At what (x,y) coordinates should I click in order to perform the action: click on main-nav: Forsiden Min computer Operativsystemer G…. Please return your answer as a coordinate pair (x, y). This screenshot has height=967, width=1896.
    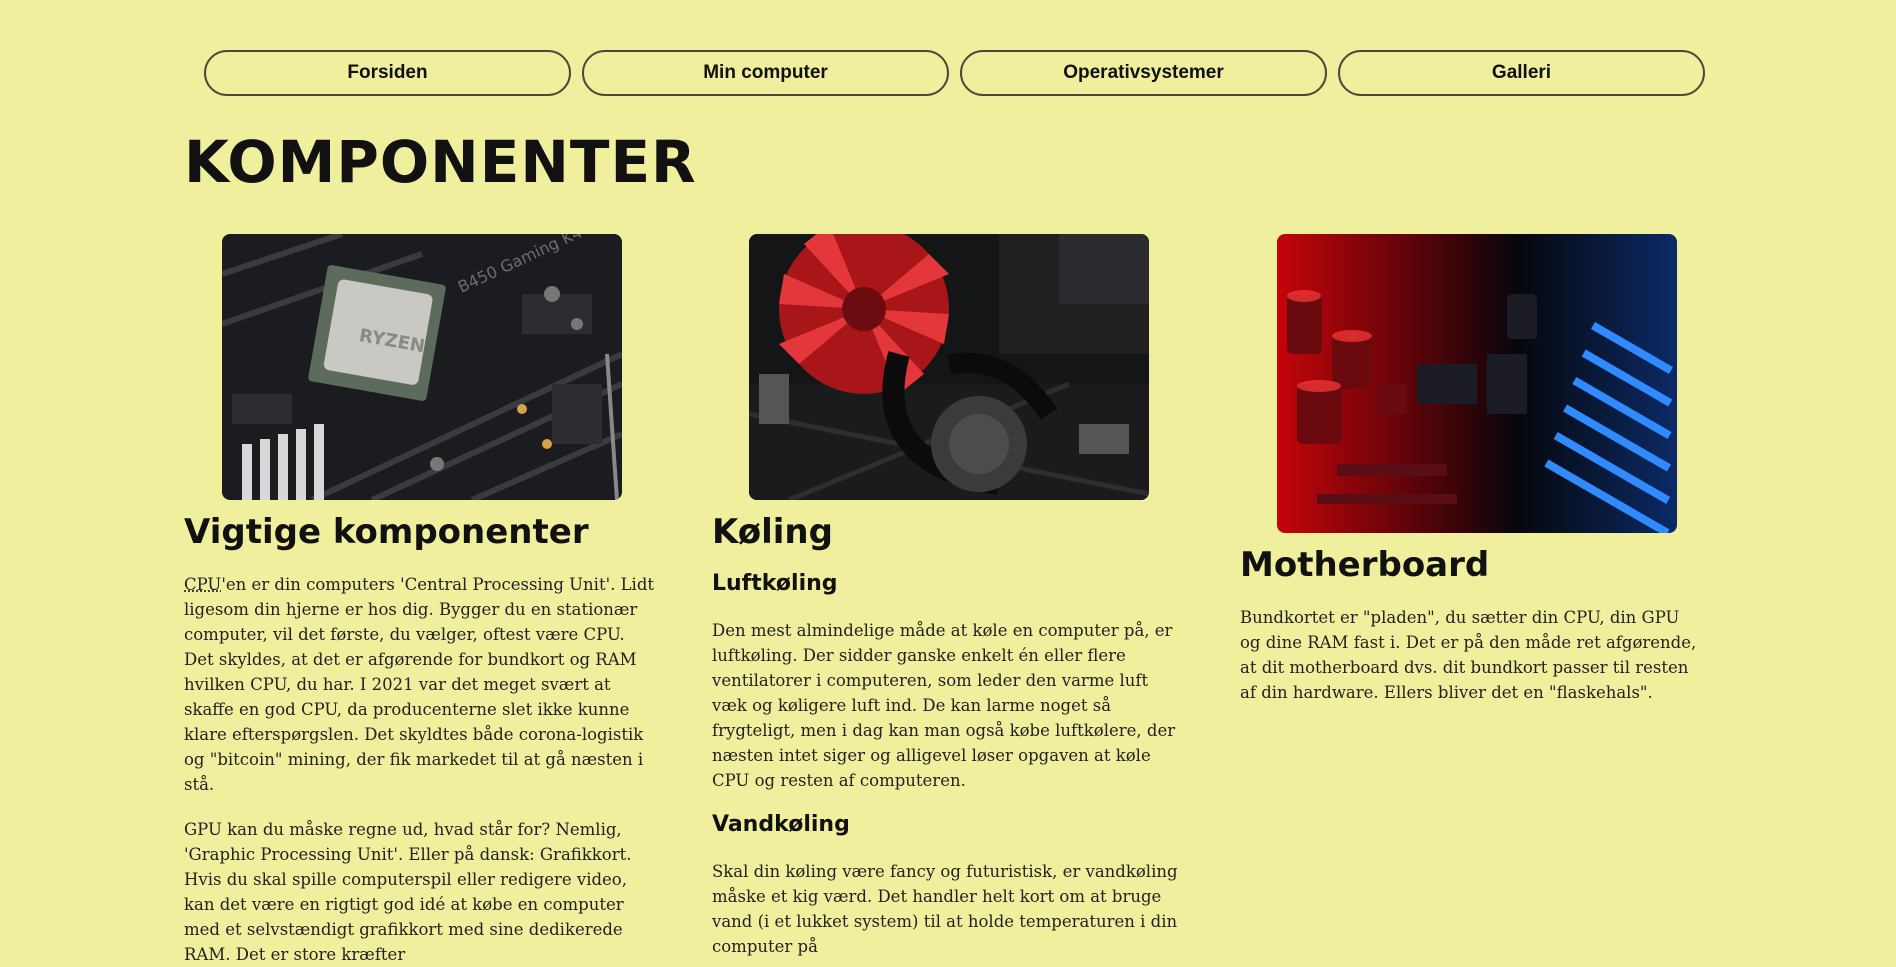
    Looking at the image, I should click on (954, 73).